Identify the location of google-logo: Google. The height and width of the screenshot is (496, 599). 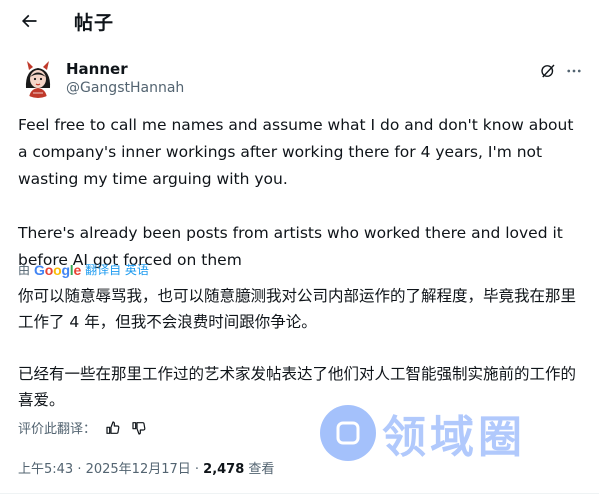
(58, 269).